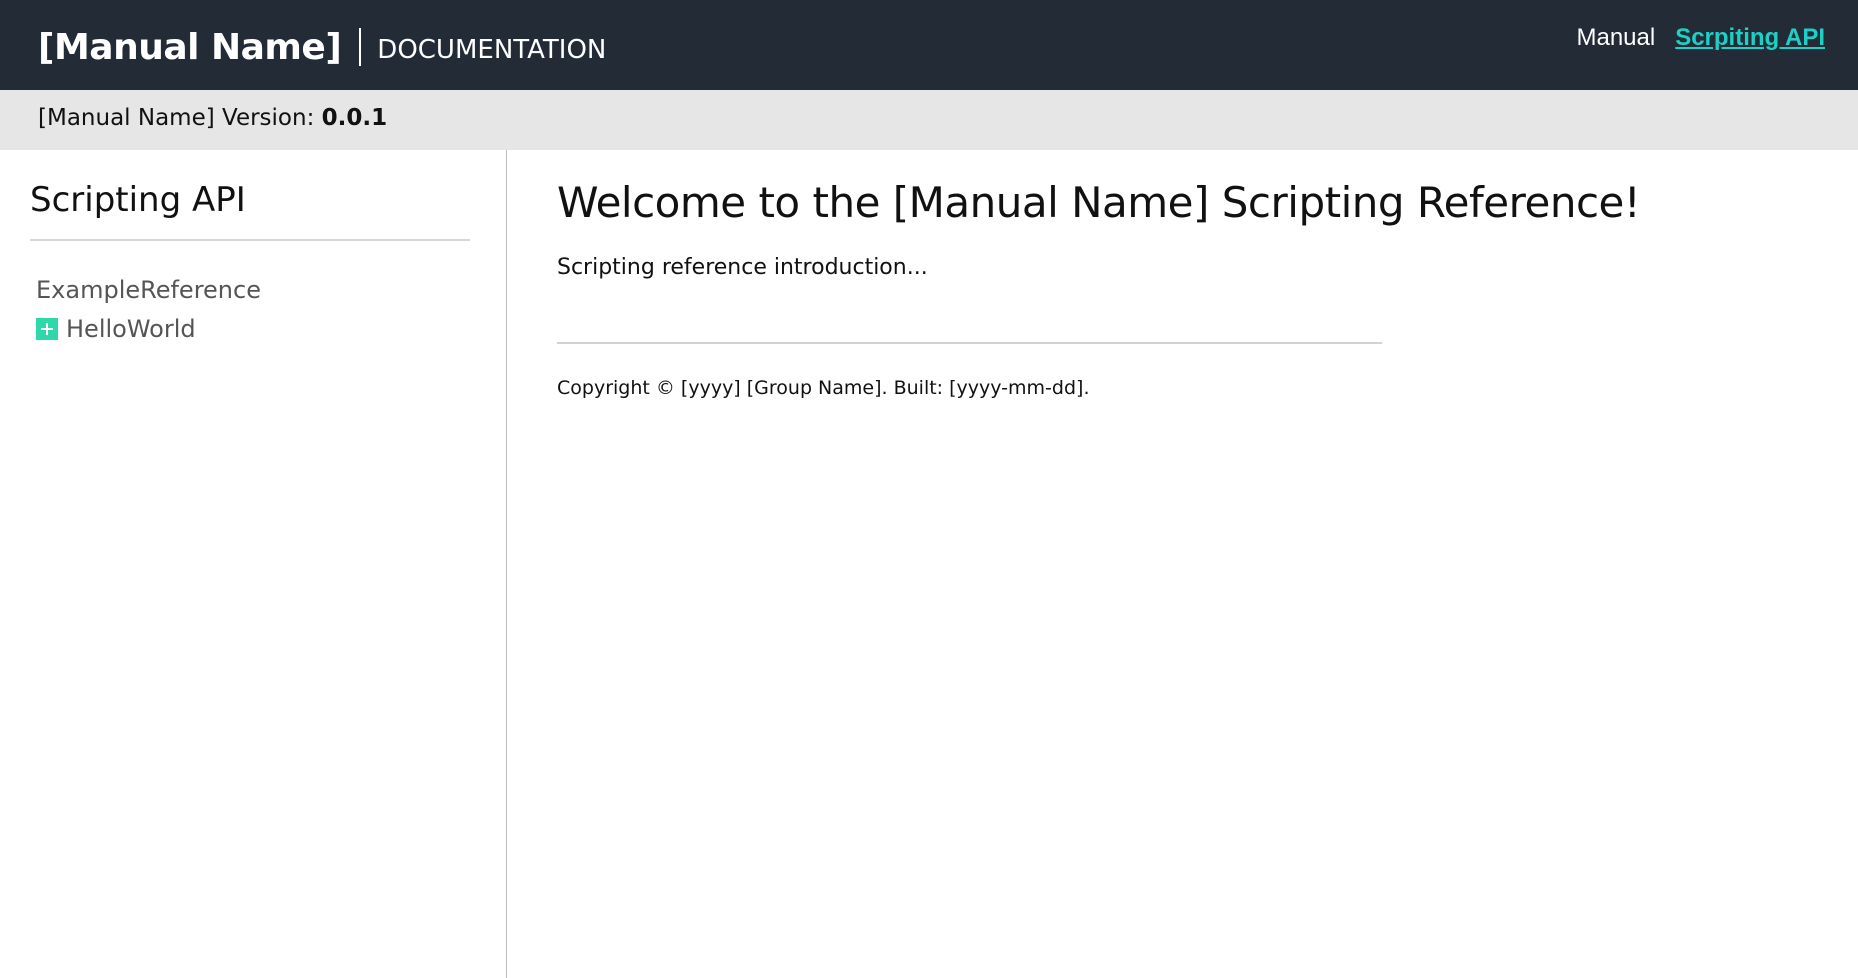  Describe the element at coordinates (47, 328) in the screenshot. I see `plus-expand-icon` at that location.